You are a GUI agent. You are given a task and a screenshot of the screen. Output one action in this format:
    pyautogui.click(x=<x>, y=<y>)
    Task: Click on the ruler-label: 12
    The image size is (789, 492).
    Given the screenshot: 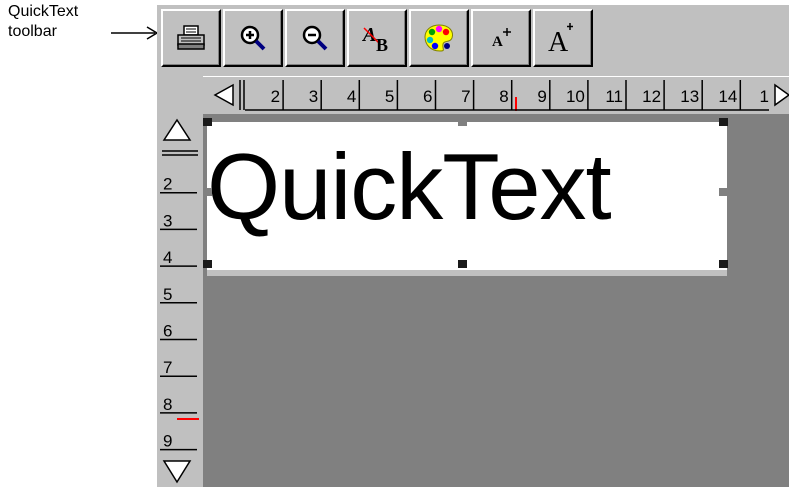 What is the action you would take?
    pyautogui.click(x=651, y=96)
    